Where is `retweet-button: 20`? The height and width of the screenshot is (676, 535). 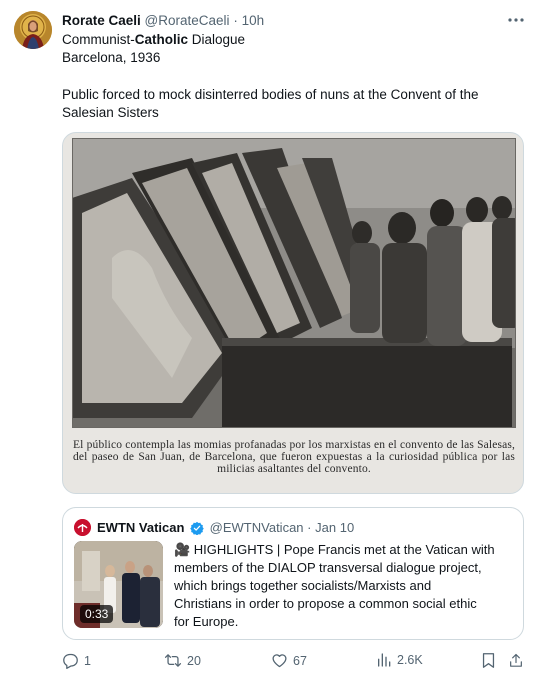 retweet-button: 20 is located at coordinates (182, 660).